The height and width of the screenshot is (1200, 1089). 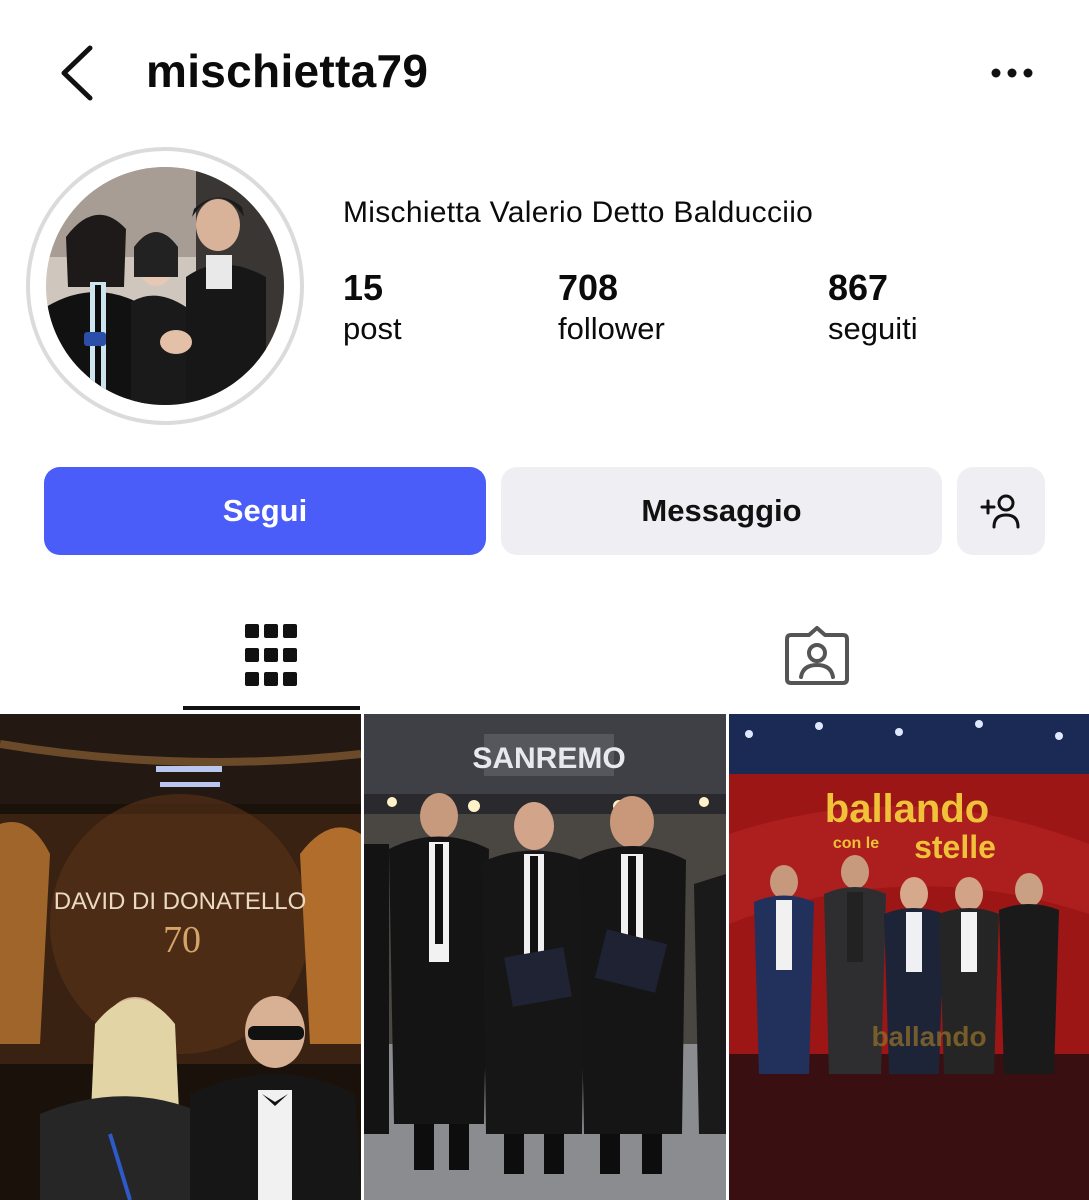 What do you see at coordinates (928, 1036) in the screenshot?
I see `svg-text: ballando` at bounding box center [928, 1036].